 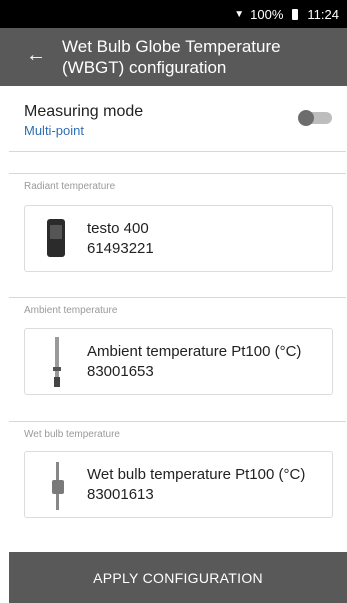 What do you see at coordinates (120, 248) in the screenshot?
I see `device-serial: 61493221` at bounding box center [120, 248].